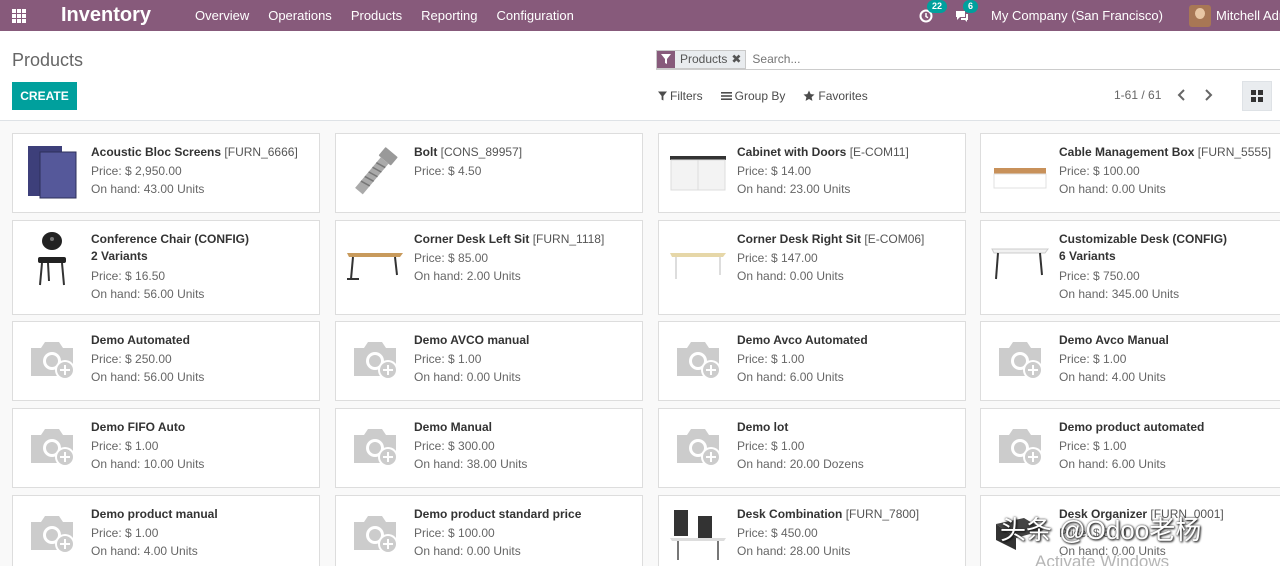 Image resolution: width=1280 pixels, height=566 pixels. I want to click on product-price: Price: $ 4.50, so click(448, 171).